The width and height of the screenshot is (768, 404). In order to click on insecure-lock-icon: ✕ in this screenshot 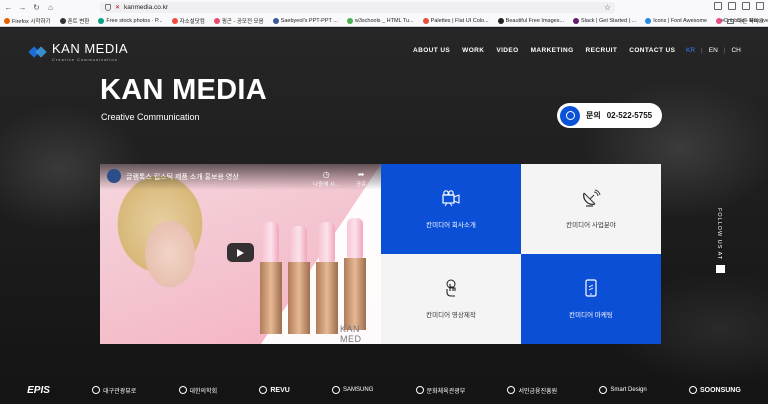, I will do `click(117, 7)`.